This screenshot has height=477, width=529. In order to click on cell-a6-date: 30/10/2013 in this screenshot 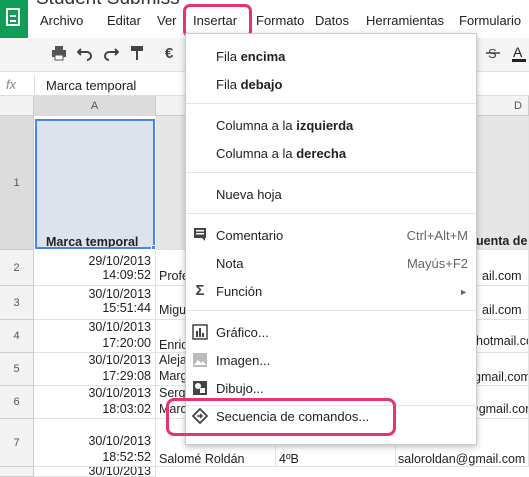, I will do `click(119, 393)`.